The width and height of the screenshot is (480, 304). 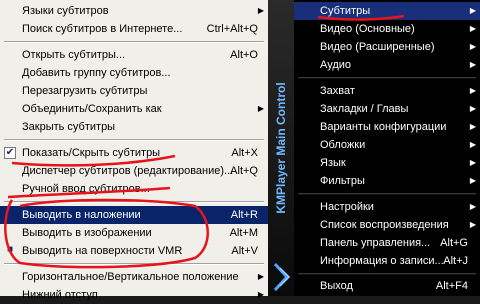 I want to click on menu-item-render-image: Выводить в изображении Alt+M, so click(x=134, y=233).